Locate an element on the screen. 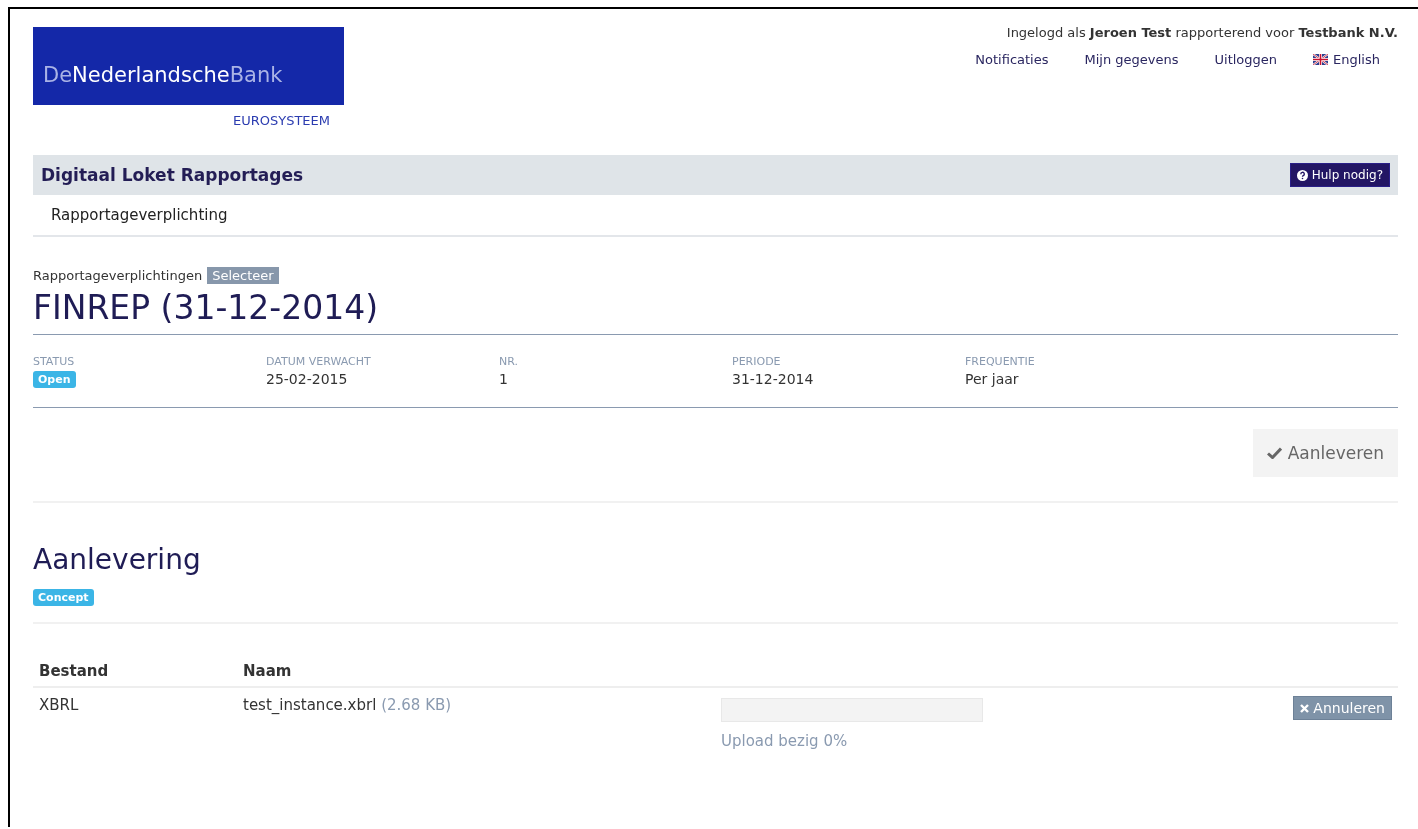  login-info: Ingelogd als Jeroen Test rapporterend voor Testbank N.V. is located at coordinates (1202, 32).